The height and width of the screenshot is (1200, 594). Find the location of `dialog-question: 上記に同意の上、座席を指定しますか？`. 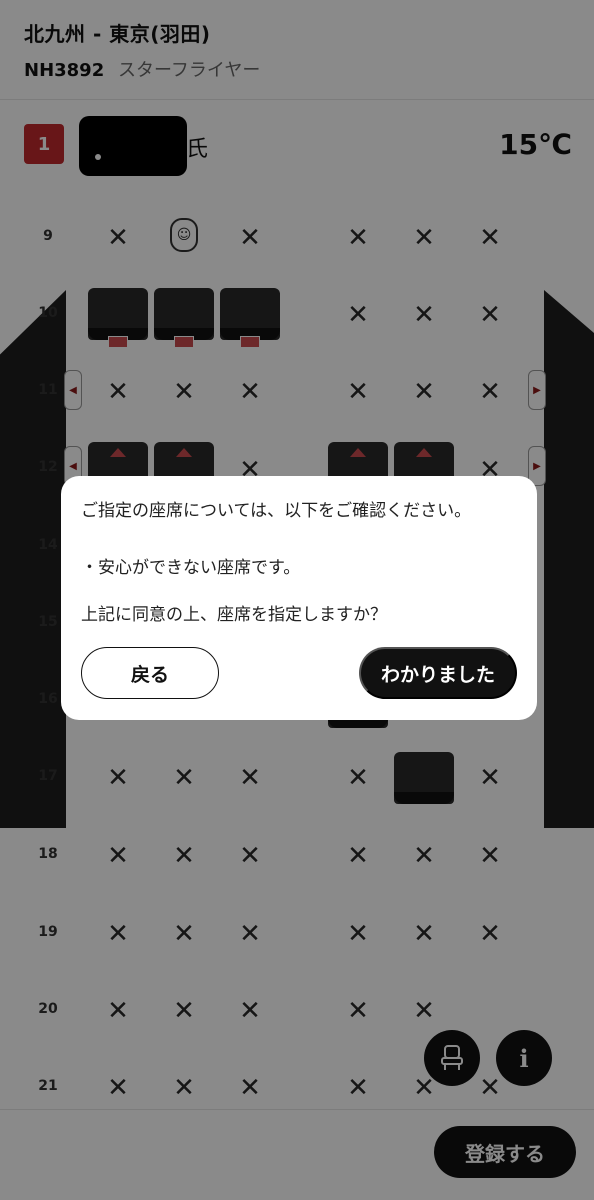

dialog-question: 上記に同意の上、座席を指定しますか？ is located at coordinates (234, 615).